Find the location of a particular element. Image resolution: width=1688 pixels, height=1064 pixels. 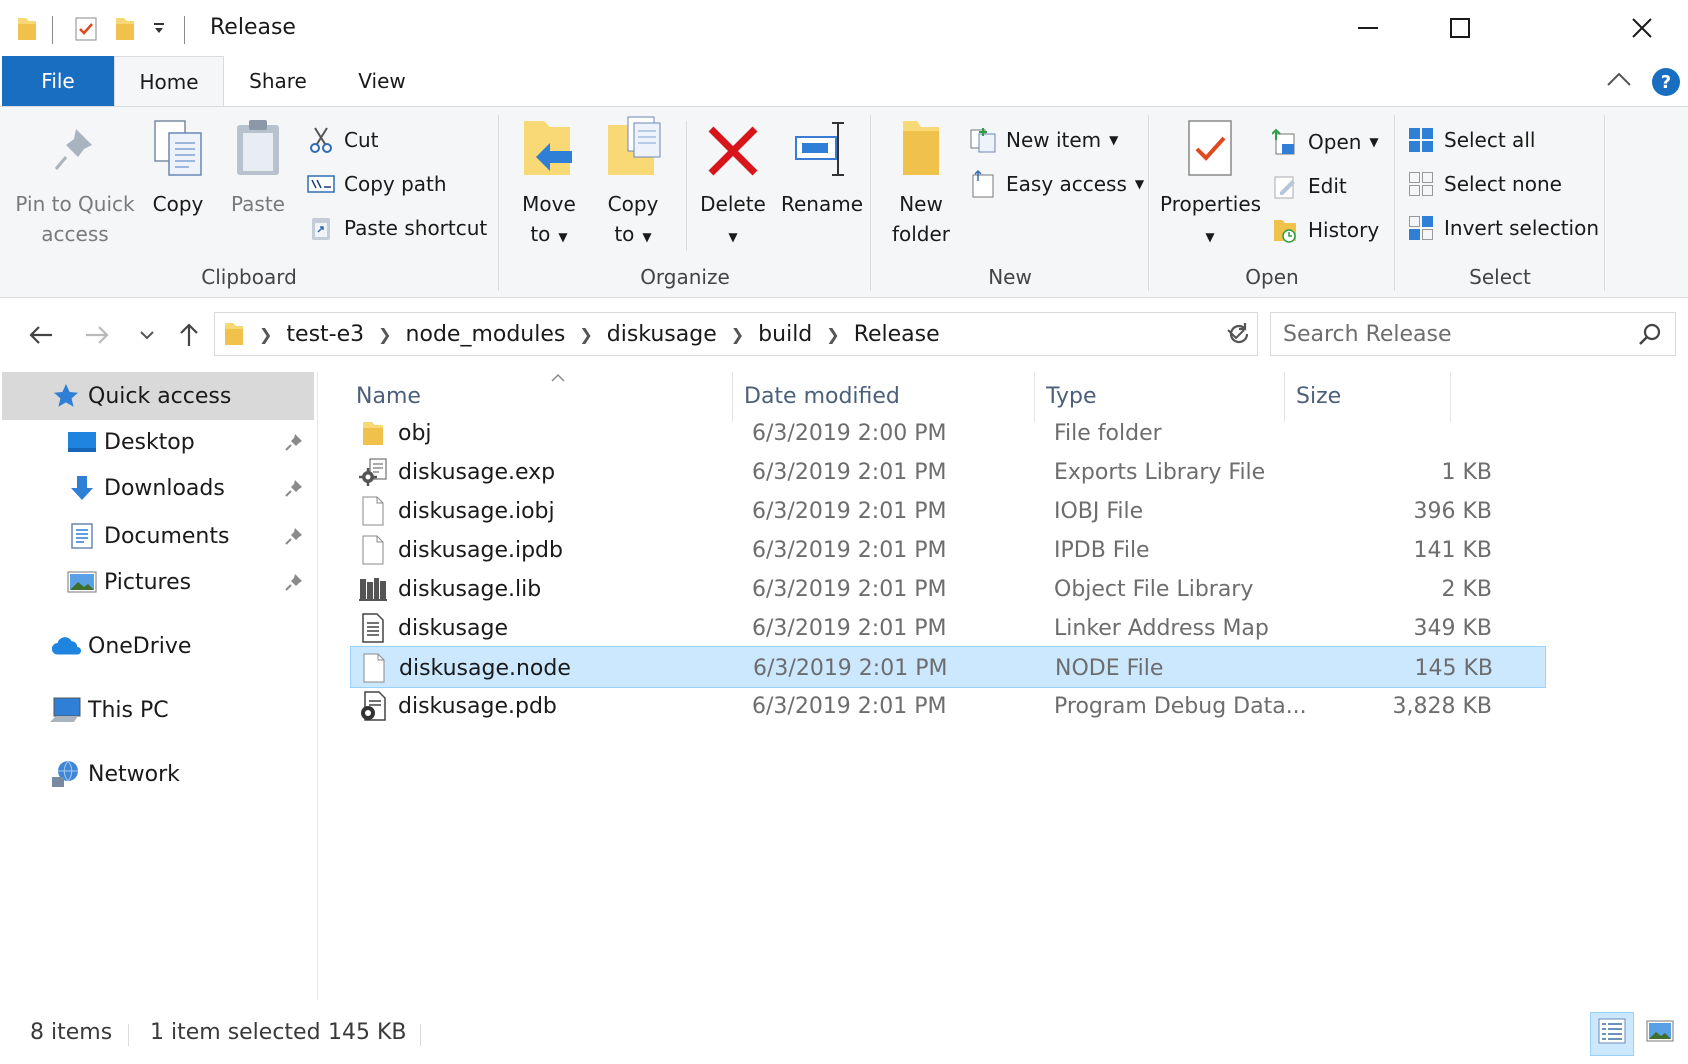

copy-to-button: Copy to ▼ is located at coordinates (633, 183).